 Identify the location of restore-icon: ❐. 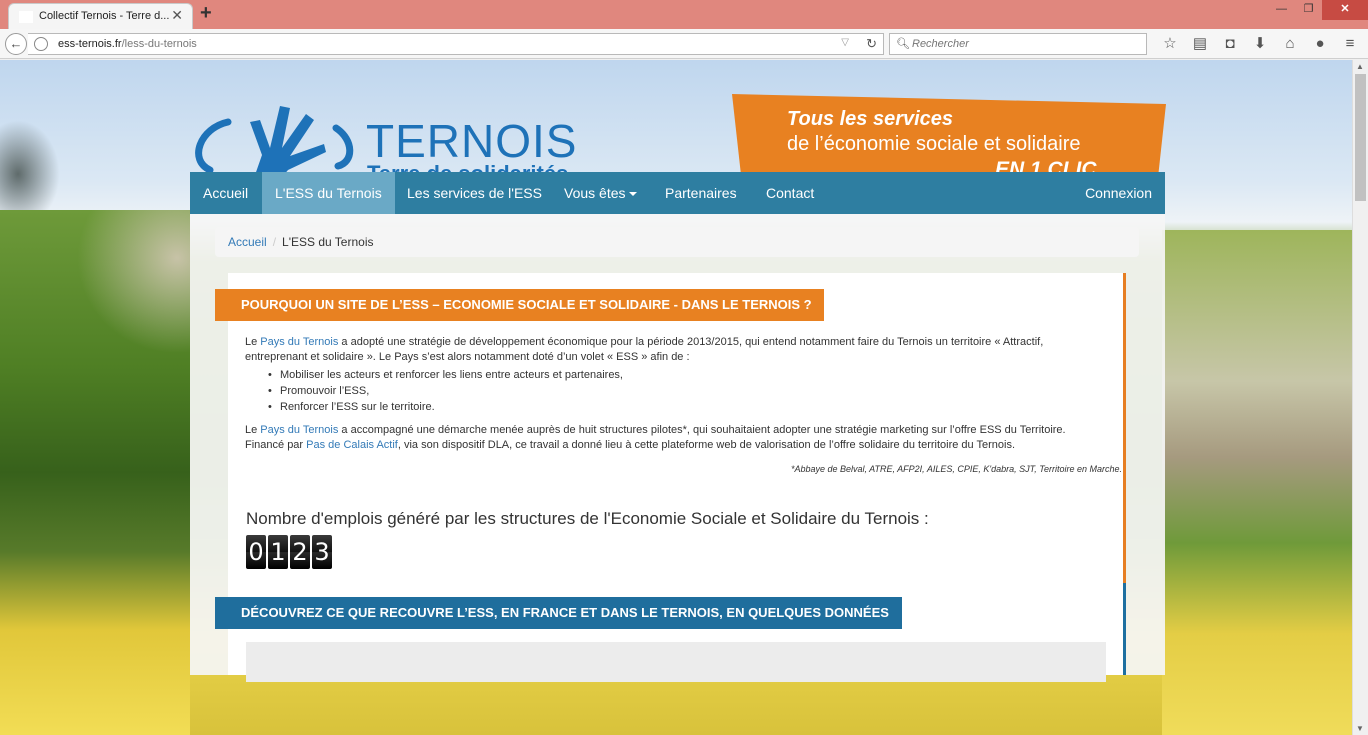
(1308, 10).